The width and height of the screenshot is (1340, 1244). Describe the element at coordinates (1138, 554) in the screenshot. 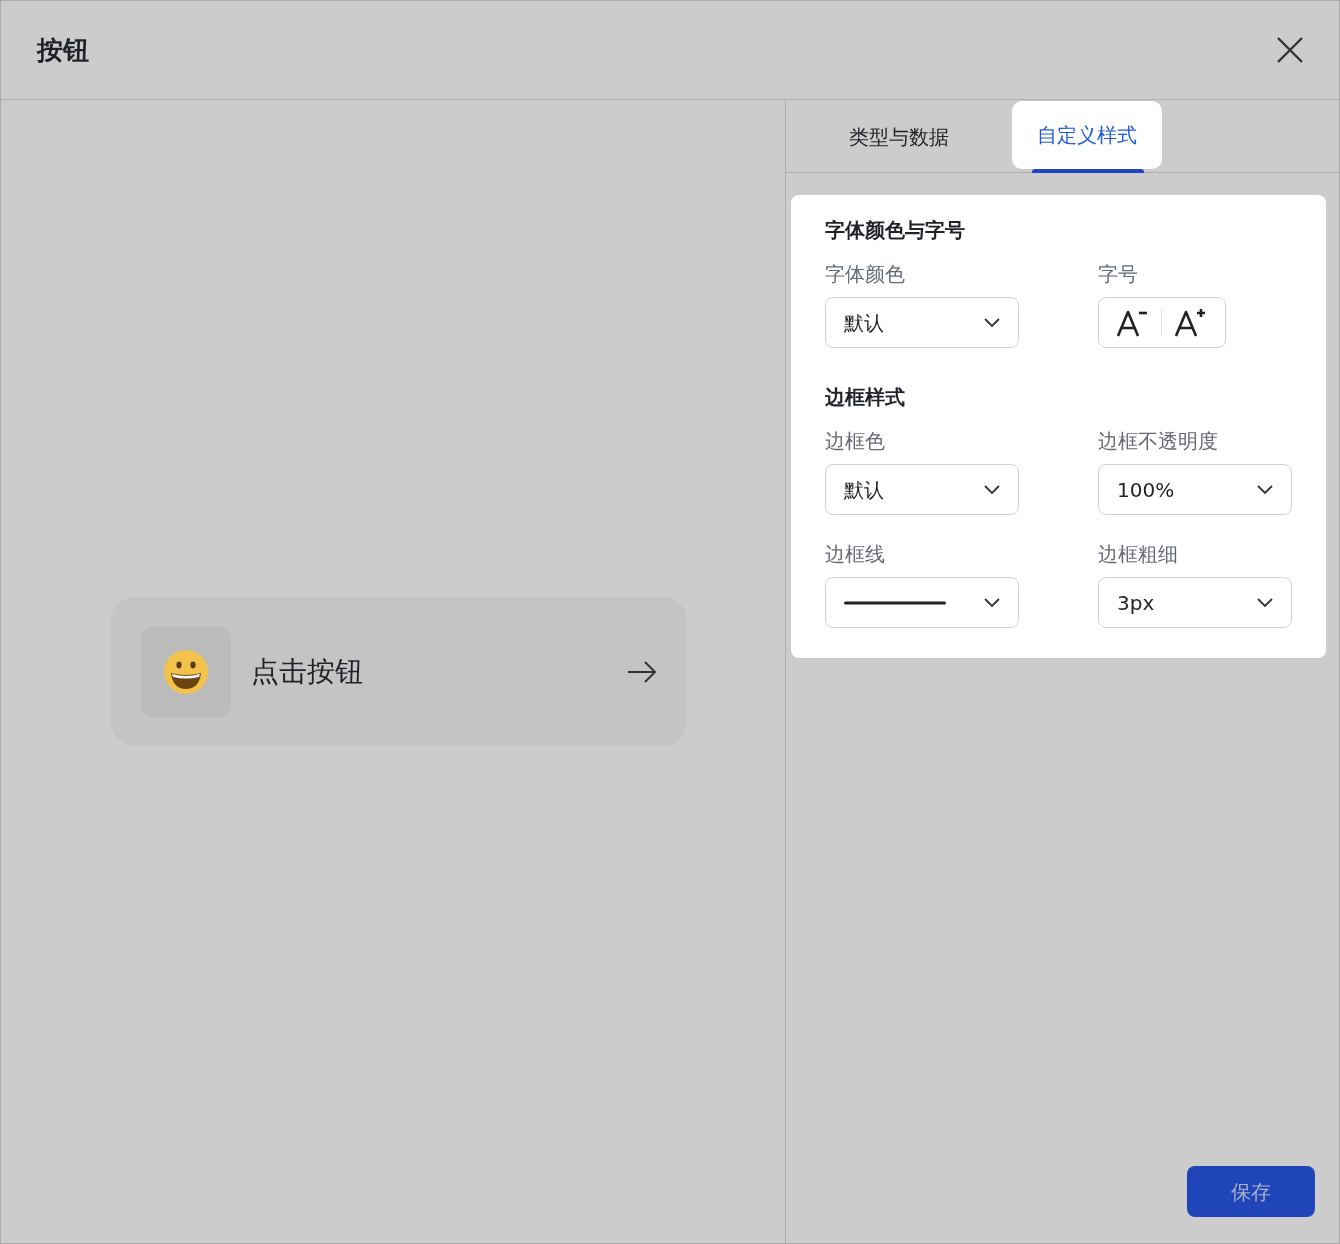

I see `field-label: 边框粗细` at that location.